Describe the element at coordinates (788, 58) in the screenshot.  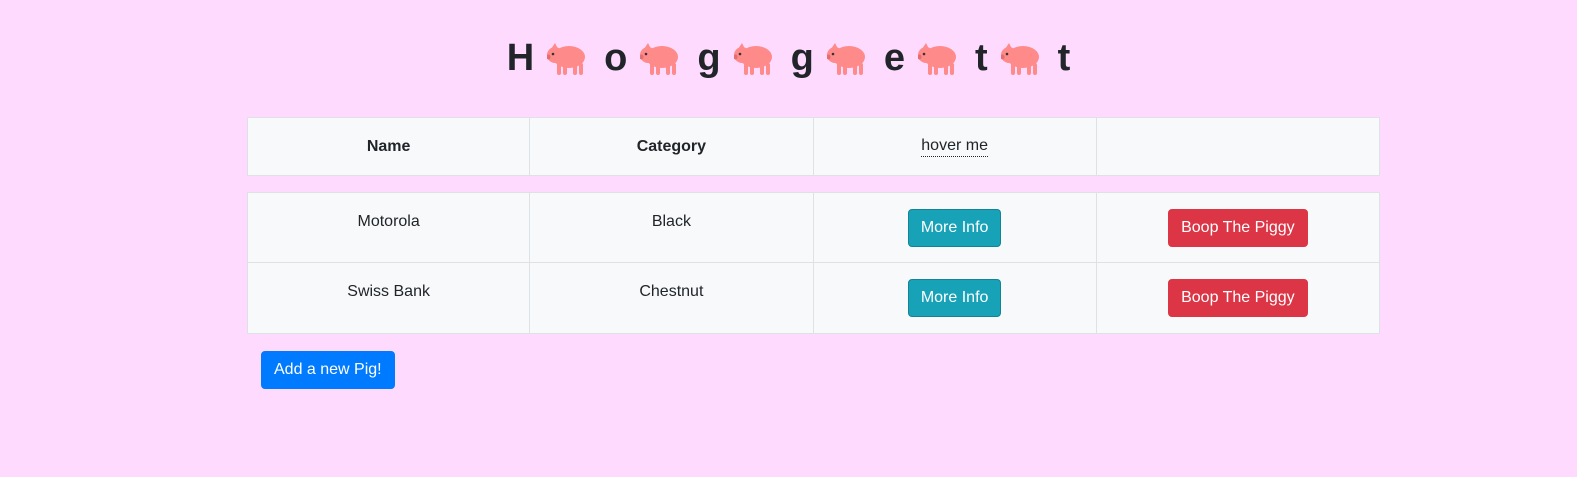
I see `page-title: H o g g e t t` at that location.